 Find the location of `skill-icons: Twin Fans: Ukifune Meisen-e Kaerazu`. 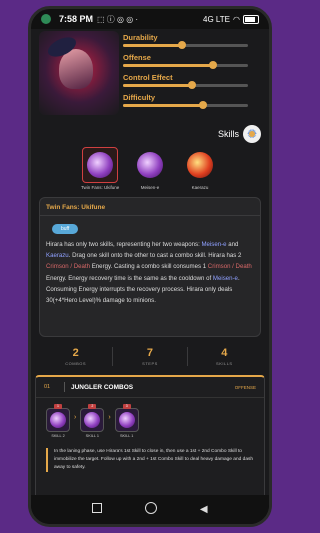

skill-icons: Twin Fans: Ukifune Meisen-e Kaerazu is located at coordinates (150, 168).